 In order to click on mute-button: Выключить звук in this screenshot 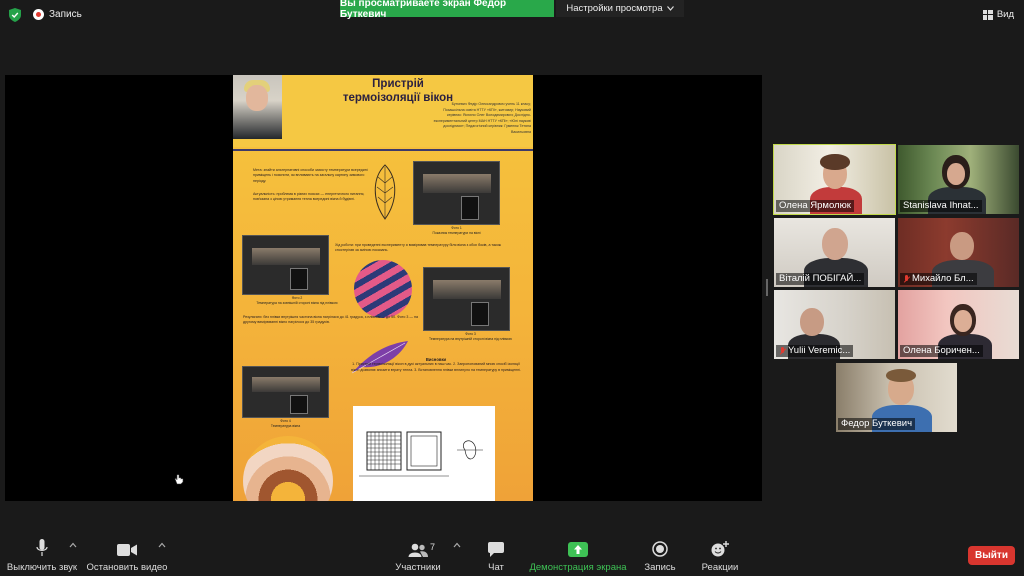, I will do `click(42, 556)`.